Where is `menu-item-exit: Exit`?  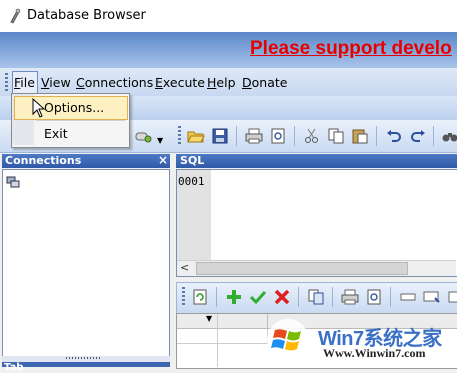
menu-item-exit: Exit is located at coordinates (56, 133).